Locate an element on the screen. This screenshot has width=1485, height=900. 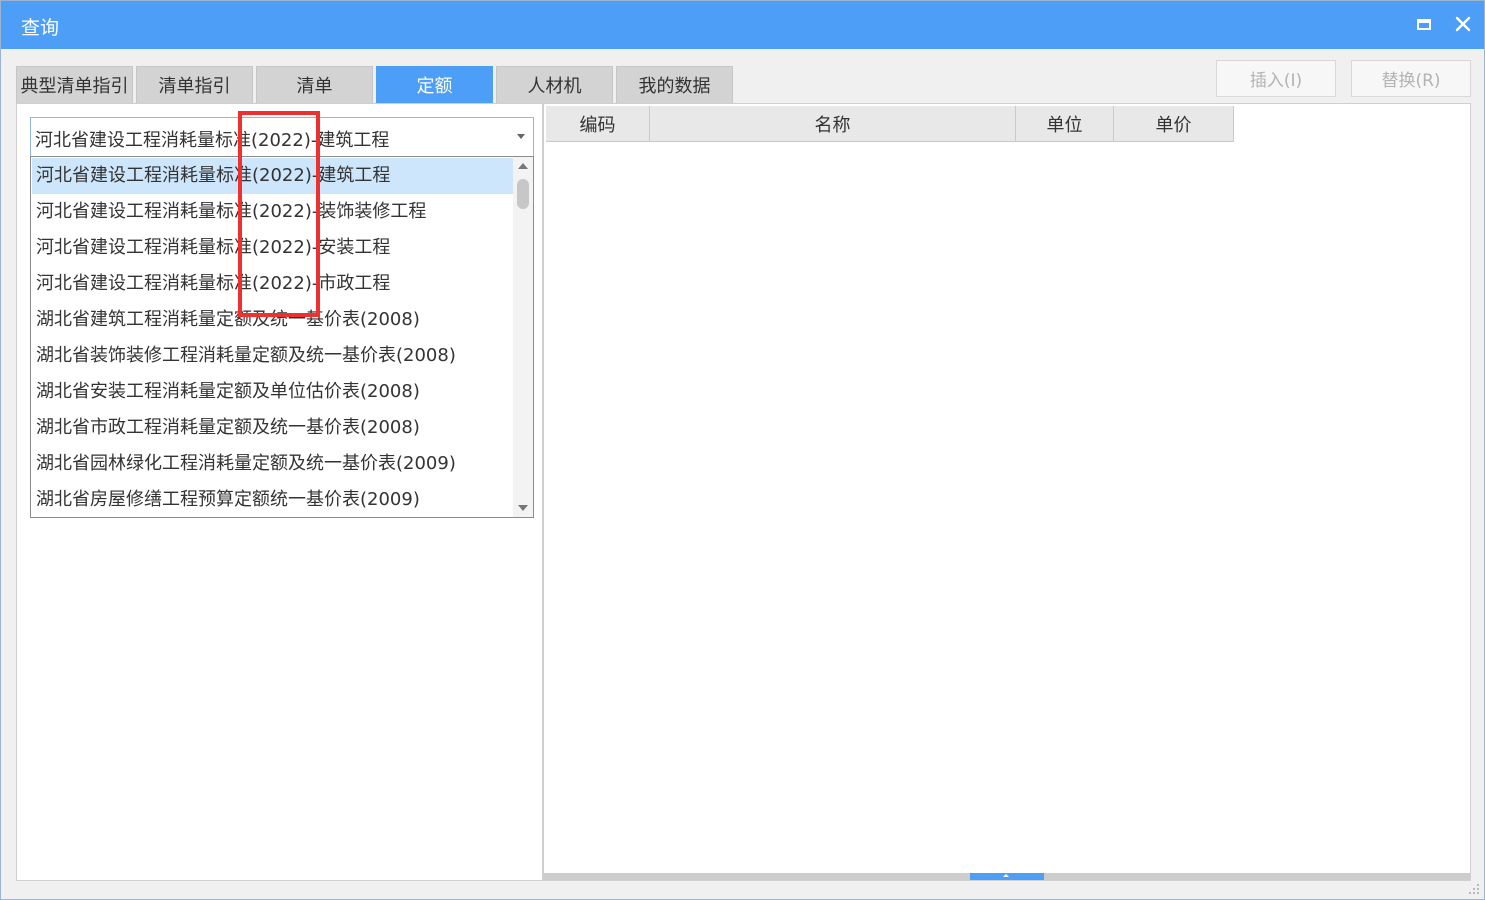
resize-grip-icon is located at coordinates (1473, 888).